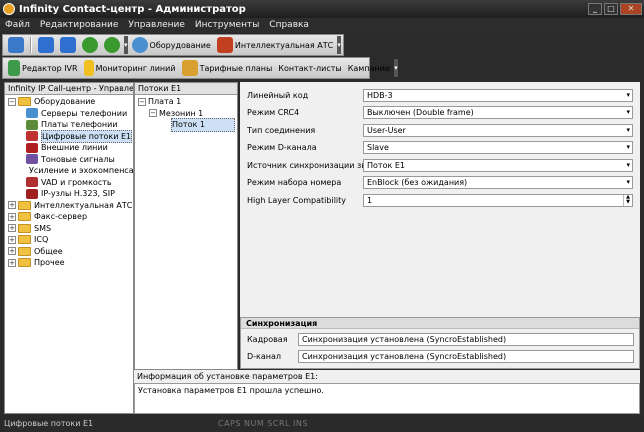 The width and height of the screenshot is (644, 432). I want to click on tree-item: + Интеллектуальная АТС, so click(69, 206).